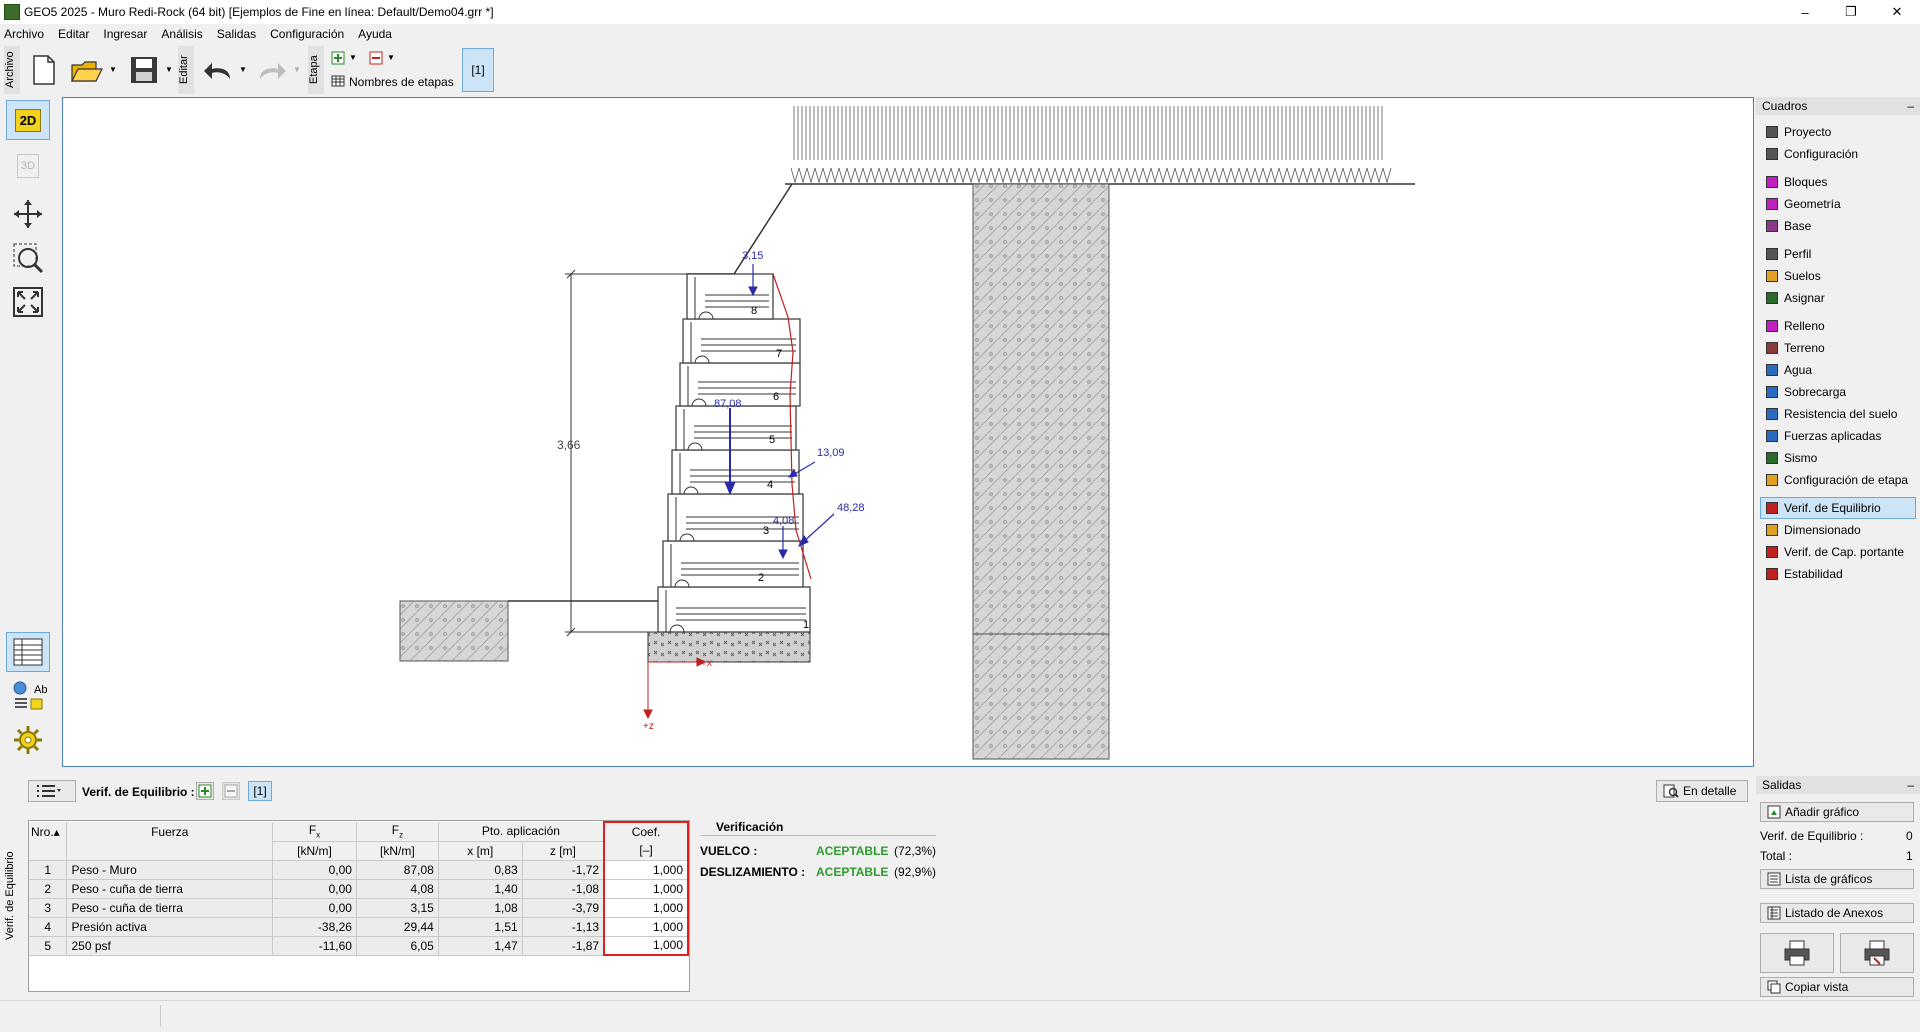 The height and width of the screenshot is (1032, 1920). Describe the element at coordinates (44, 70) in the screenshot. I see `new-file-button` at that location.